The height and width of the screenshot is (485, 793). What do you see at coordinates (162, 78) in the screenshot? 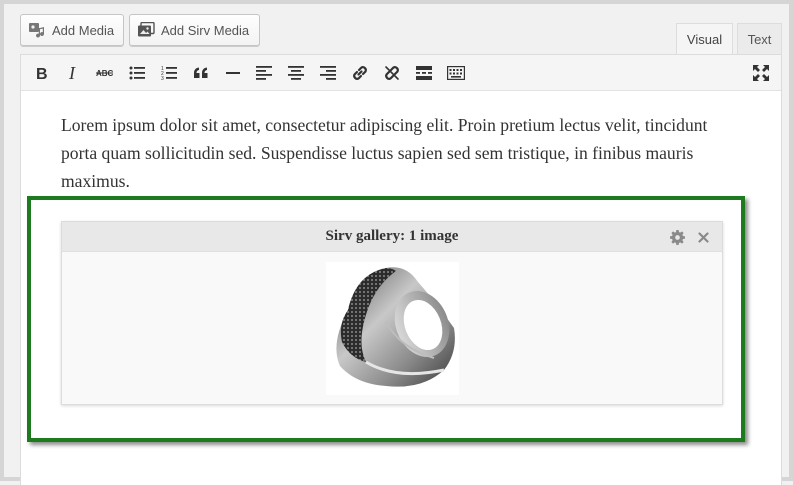
I see `svg-text: 3` at bounding box center [162, 78].